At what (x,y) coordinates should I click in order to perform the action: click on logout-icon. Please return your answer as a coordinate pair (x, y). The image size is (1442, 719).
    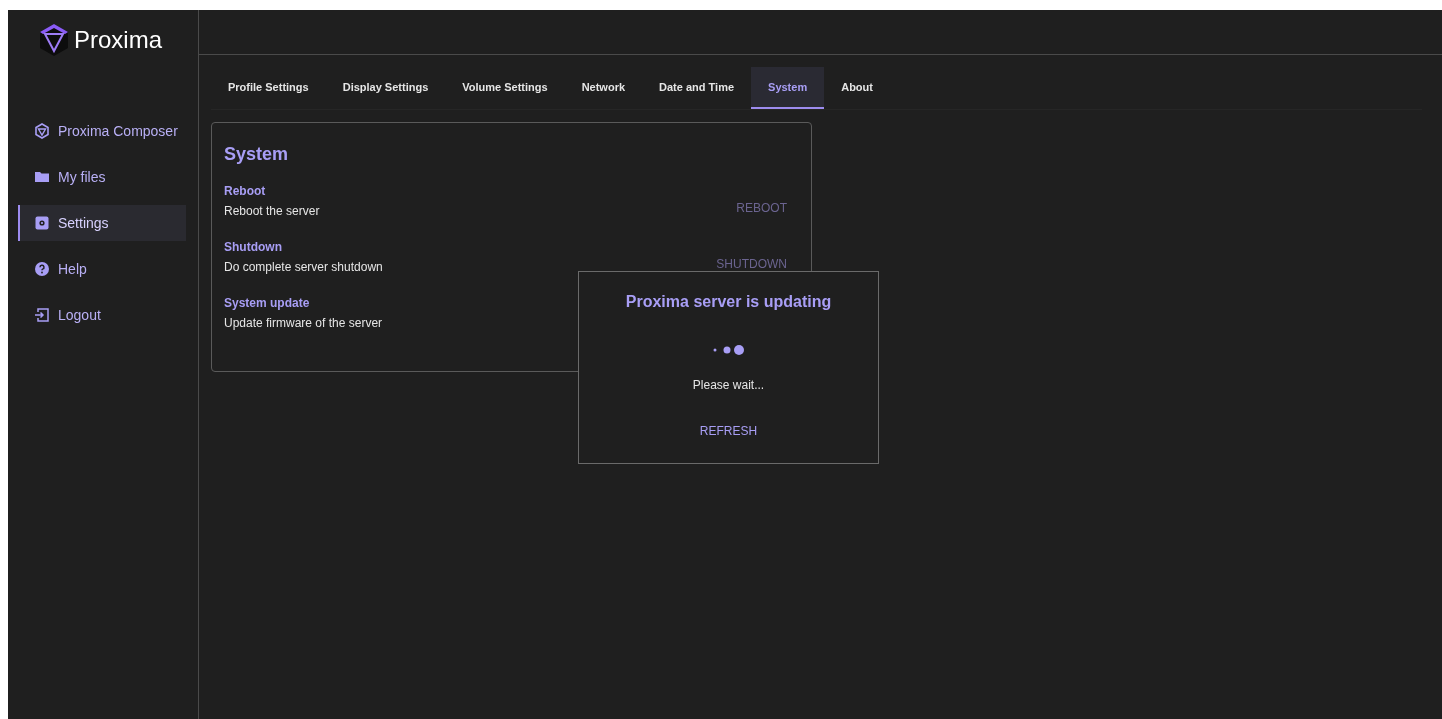
    Looking at the image, I should click on (42, 315).